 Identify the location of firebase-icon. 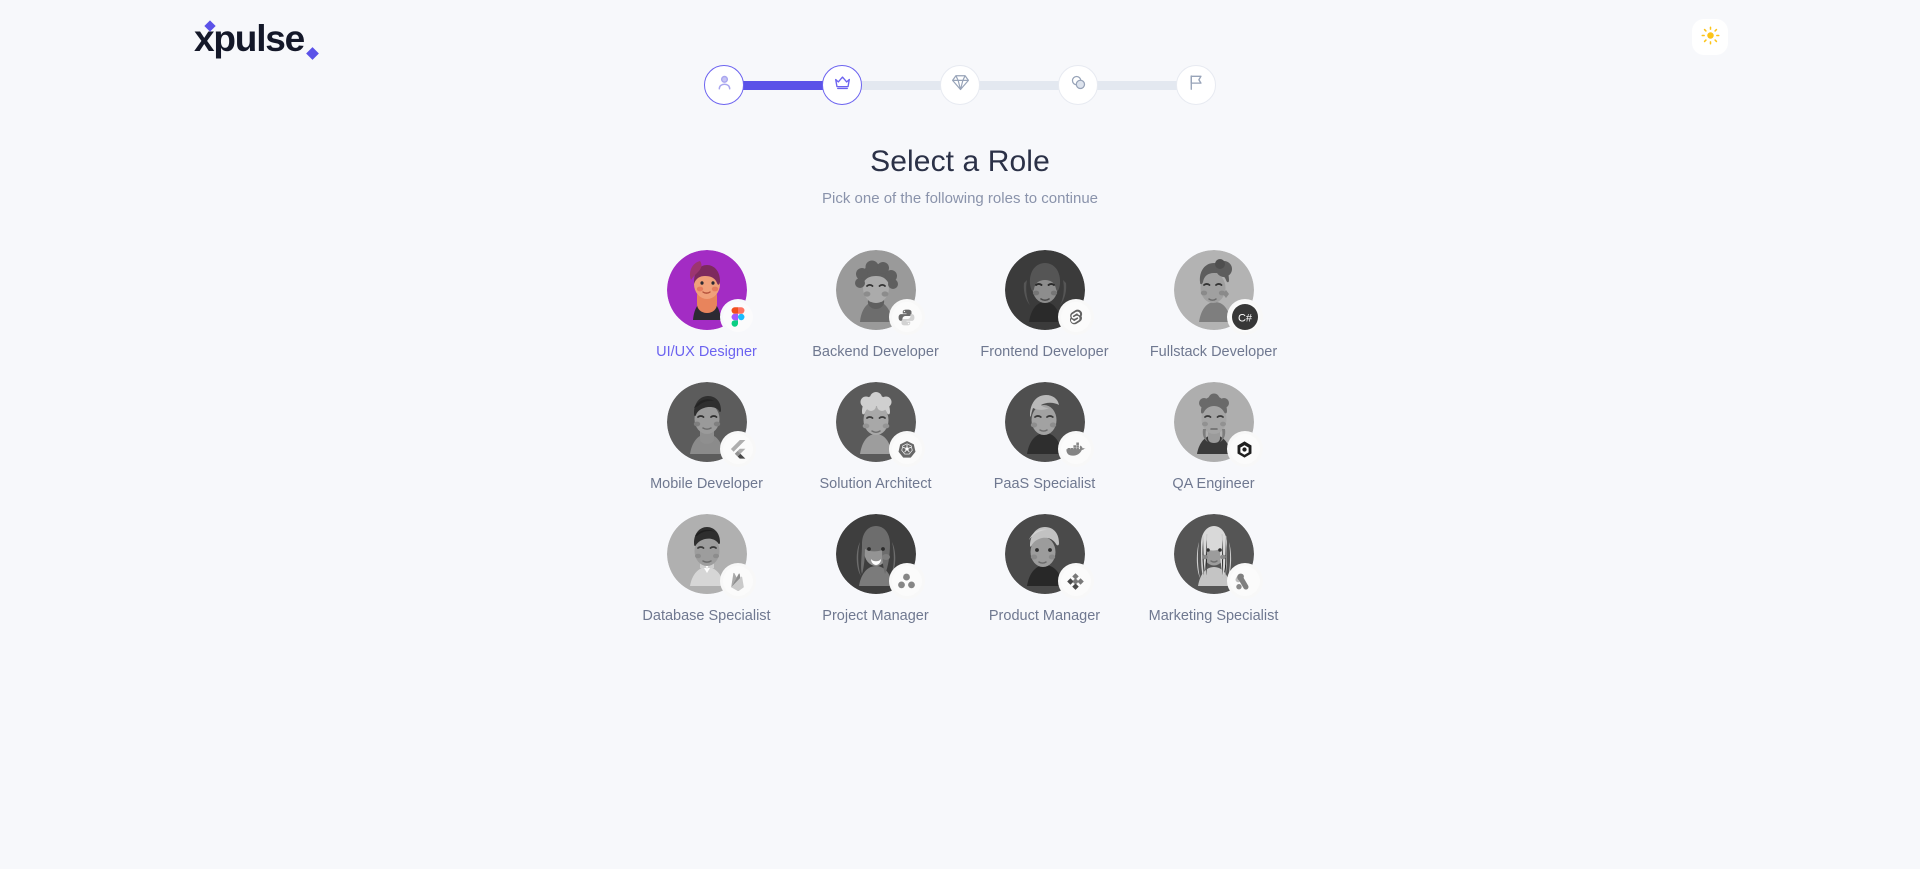
(737, 581).